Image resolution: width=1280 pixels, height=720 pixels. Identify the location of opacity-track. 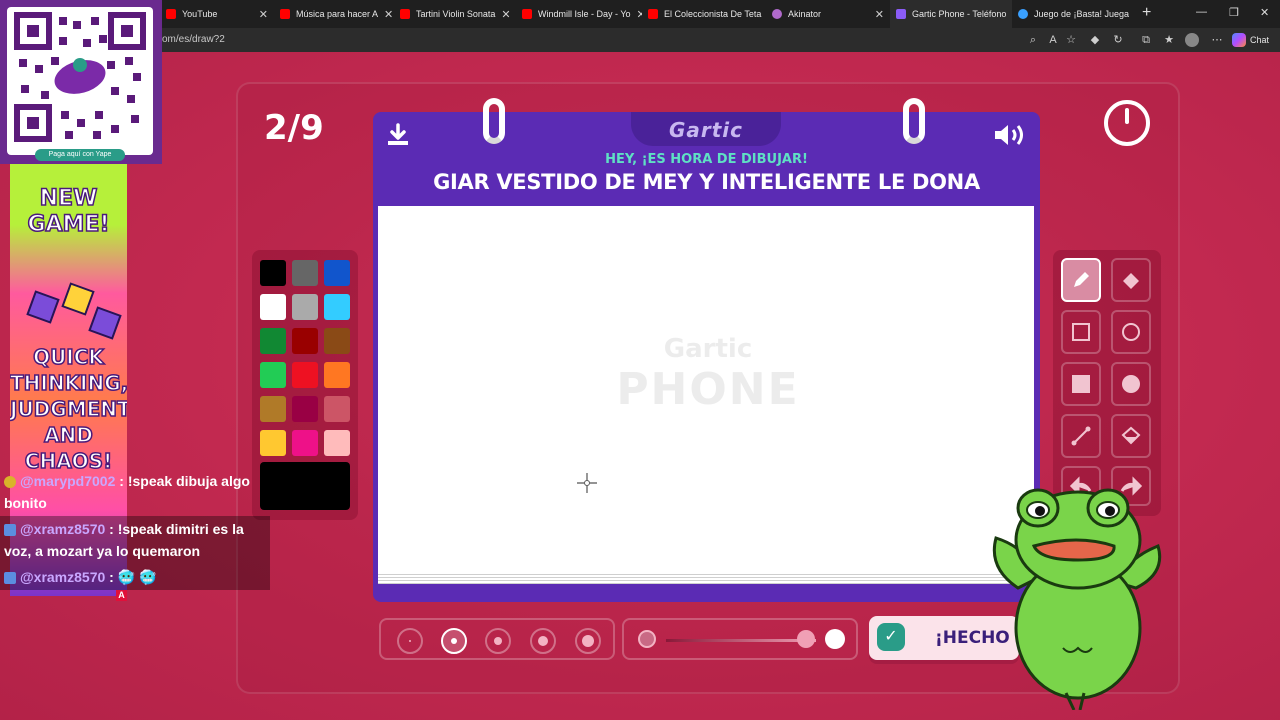
(741, 640).